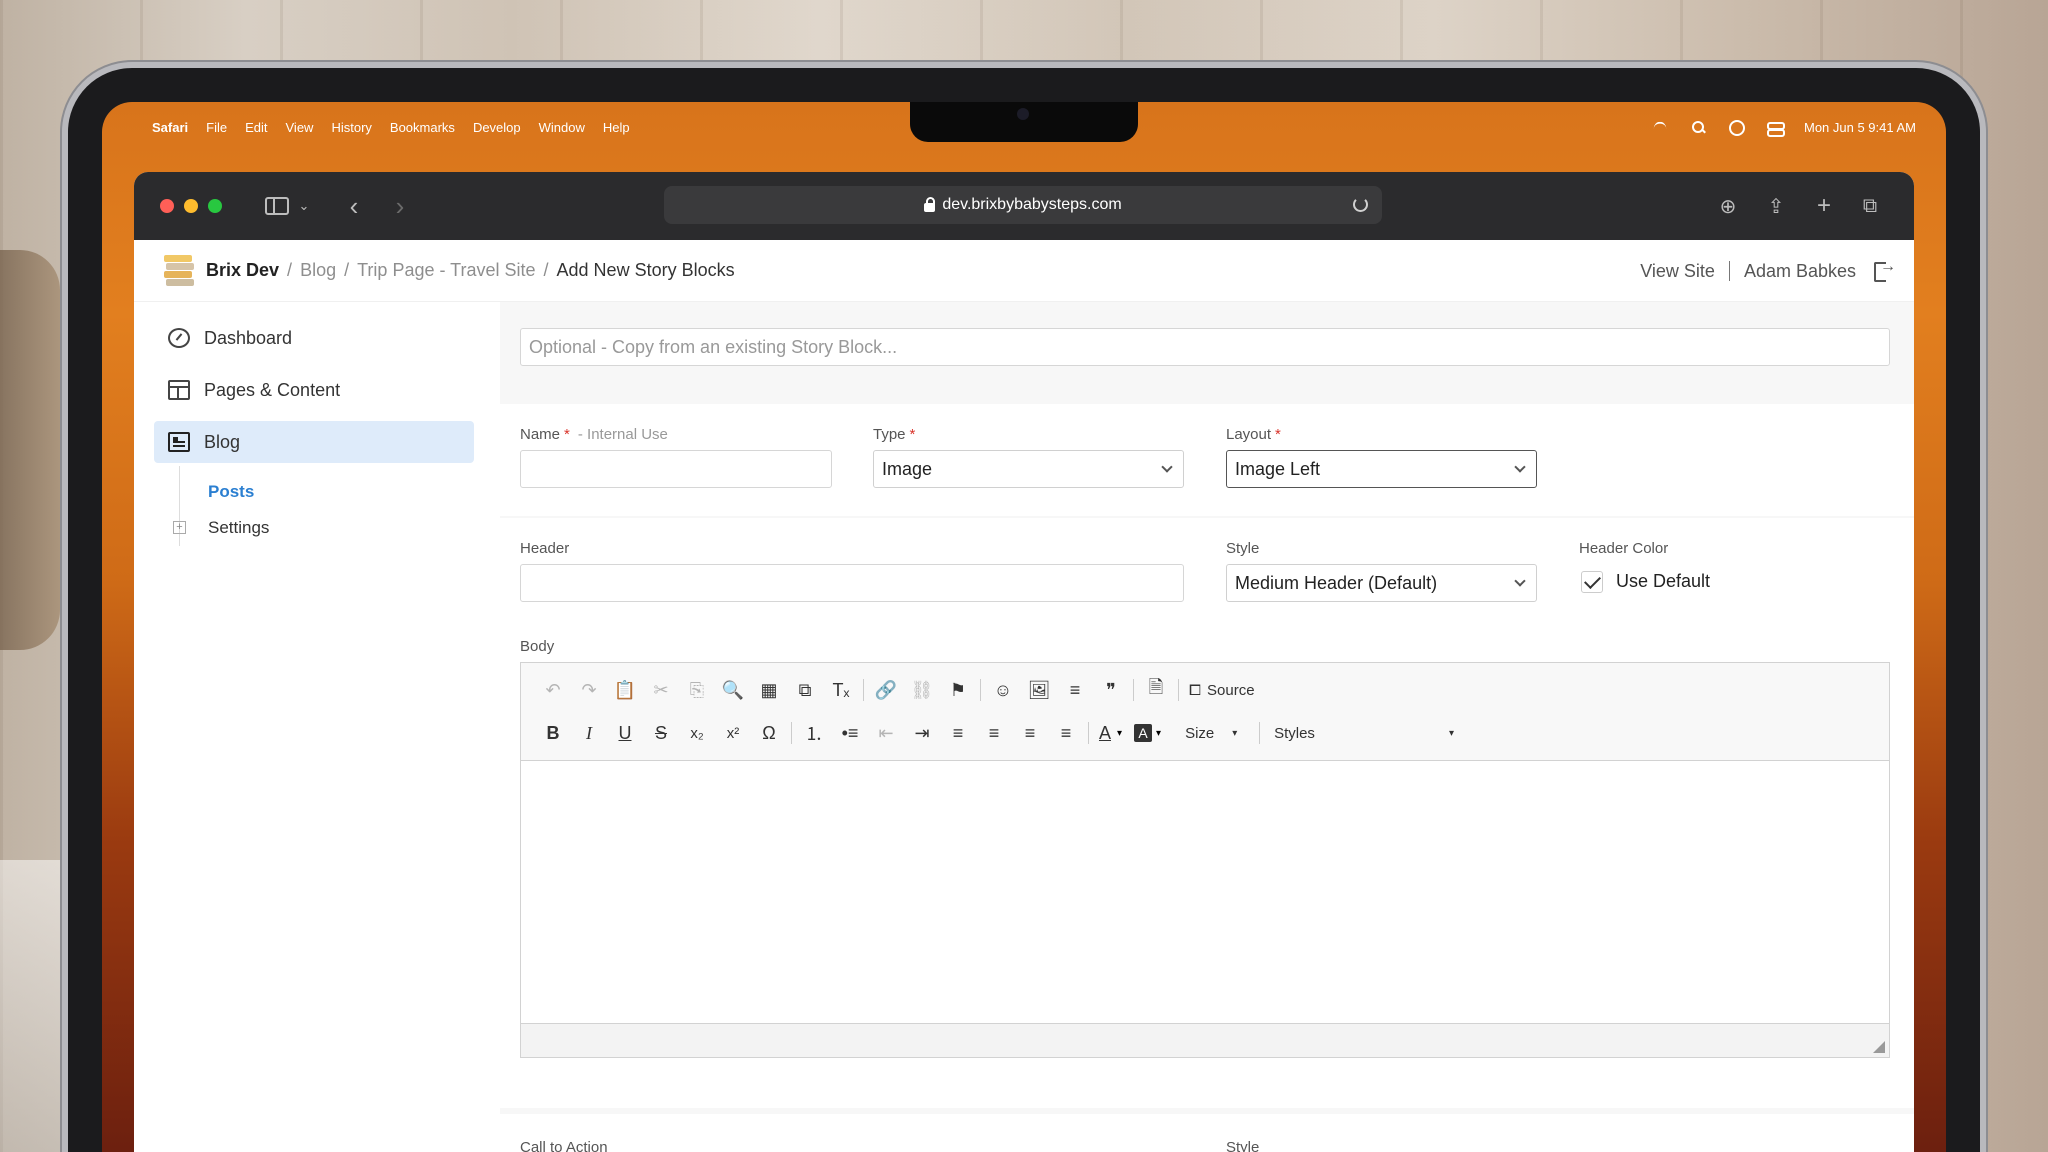 The image size is (2048, 1152). I want to click on breadcrumb-blog: Blog, so click(318, 270).